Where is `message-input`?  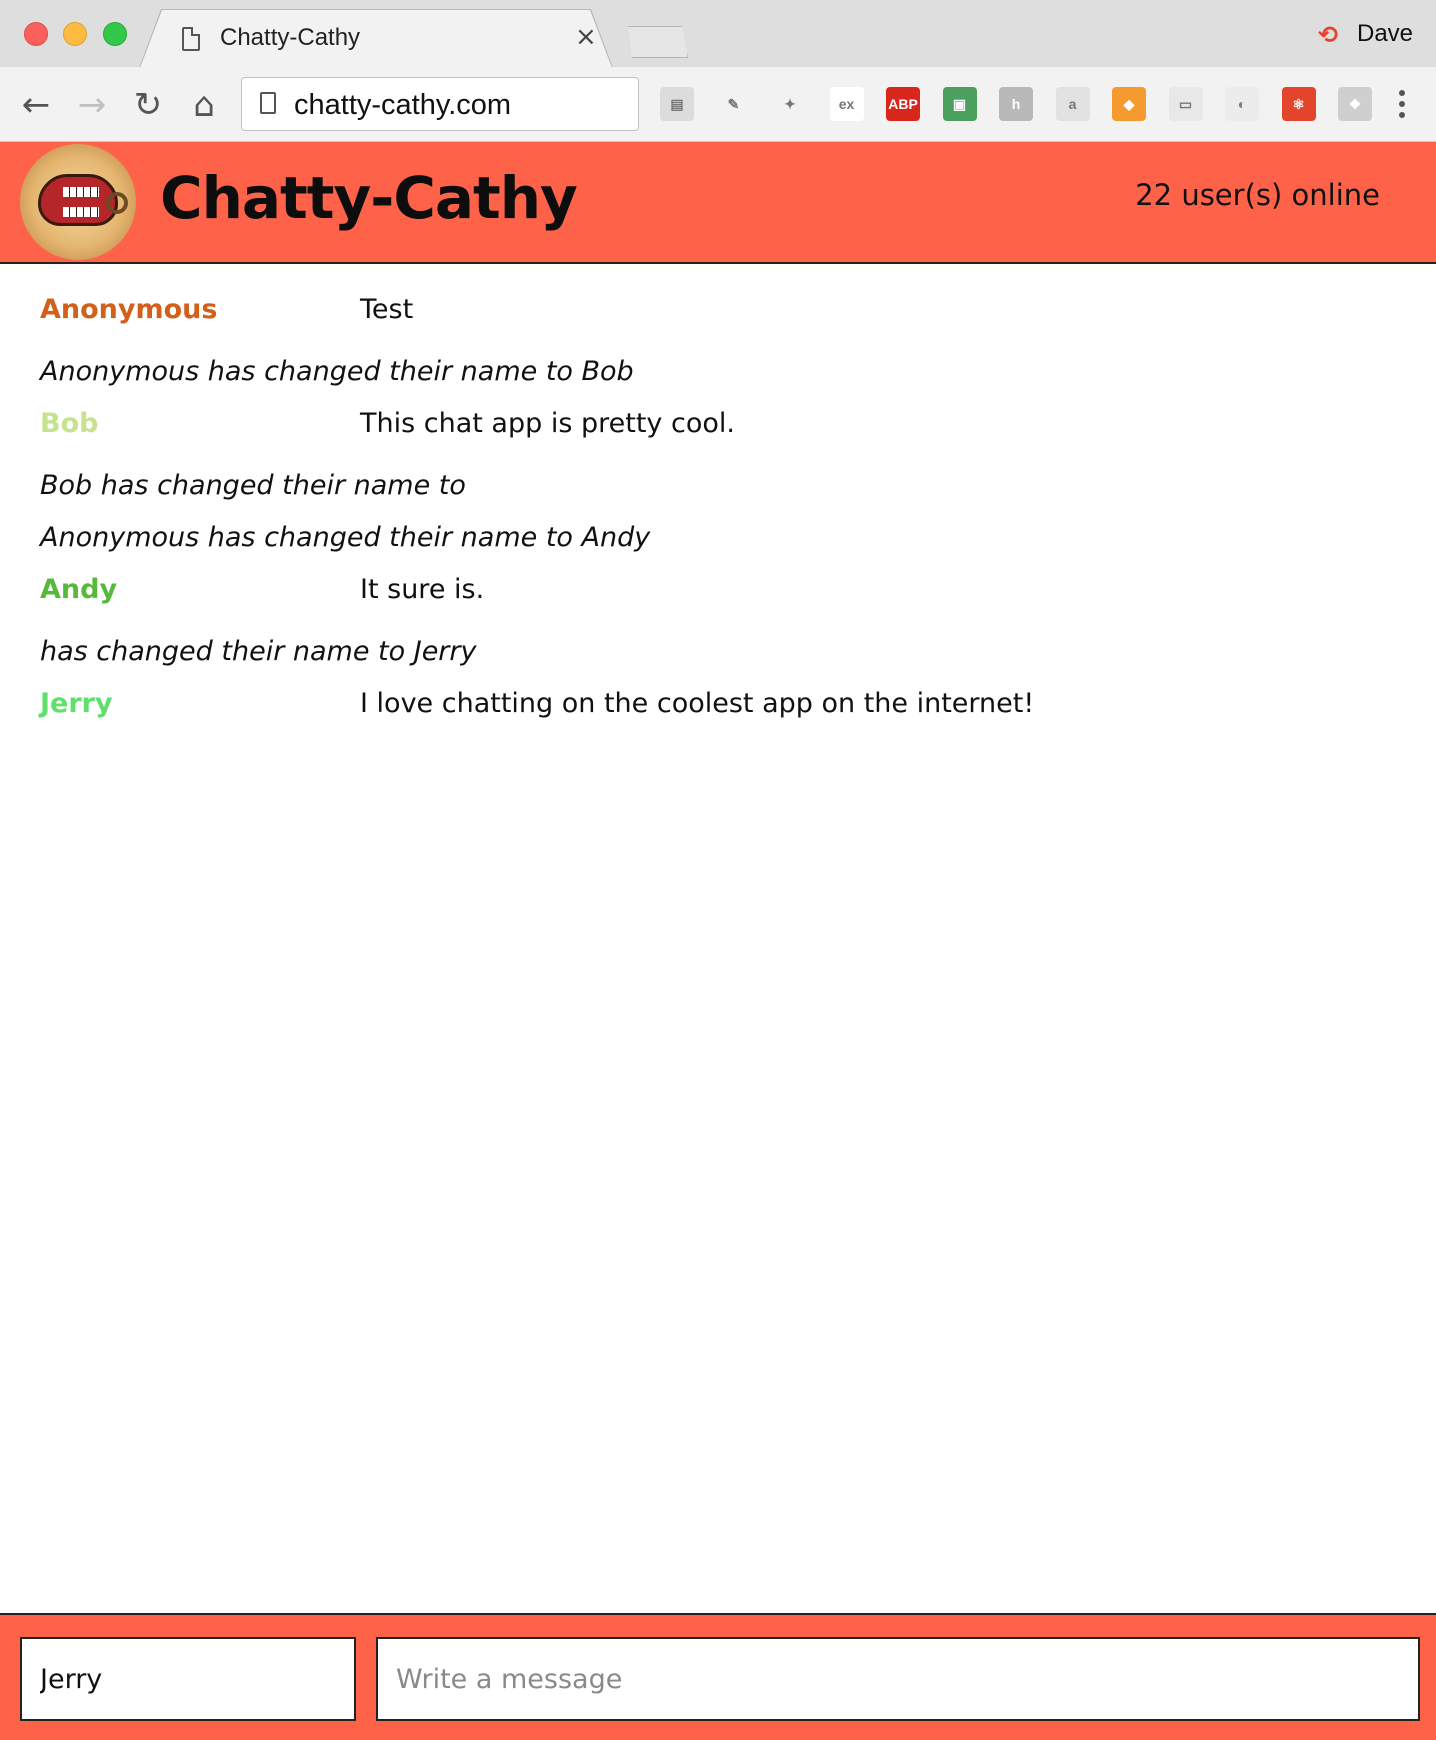 message-input is located at coordinates (898, 1679).